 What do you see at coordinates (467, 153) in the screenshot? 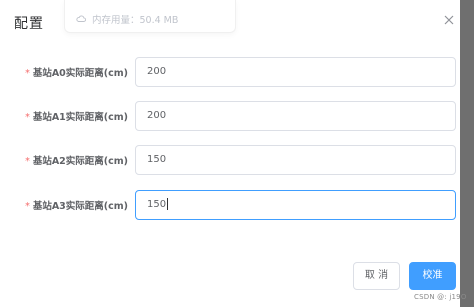
I see `overlay-edge` at bounding box center [467, 153].